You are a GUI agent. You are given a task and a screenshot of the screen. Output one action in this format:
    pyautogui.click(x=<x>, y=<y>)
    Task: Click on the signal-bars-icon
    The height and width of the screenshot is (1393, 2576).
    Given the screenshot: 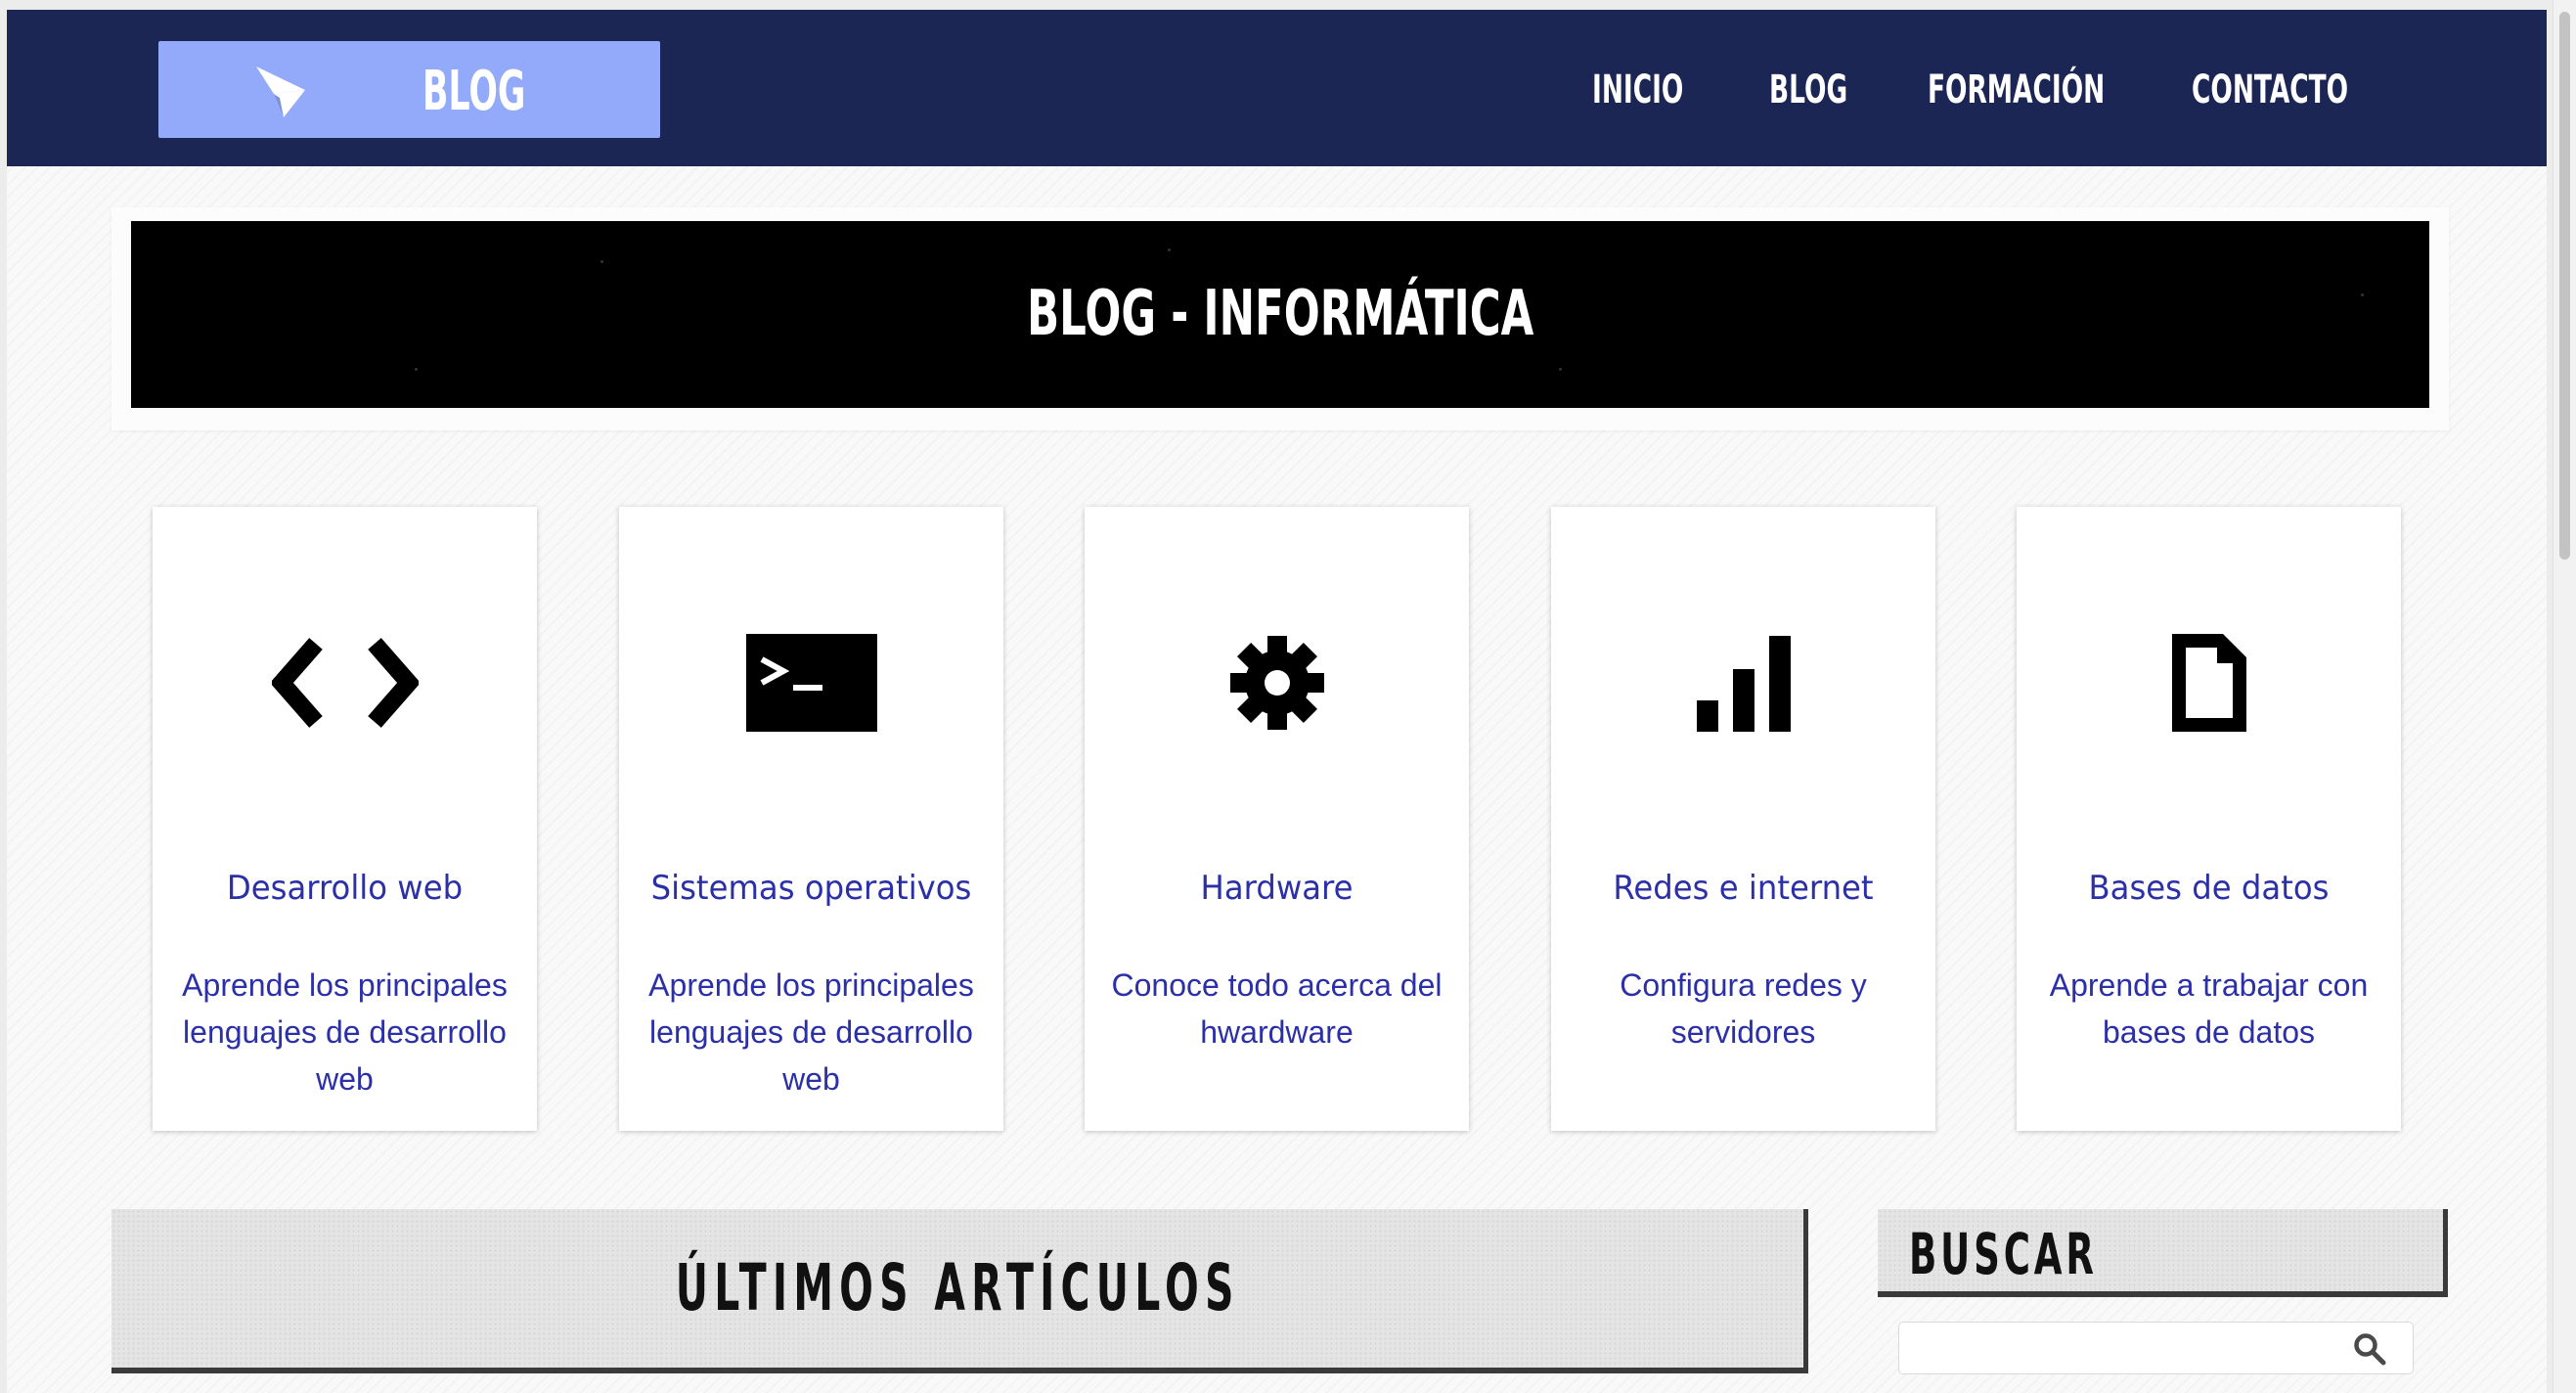 What is the action you would take?
    pyautogui.click(x=1743, y=683)
    